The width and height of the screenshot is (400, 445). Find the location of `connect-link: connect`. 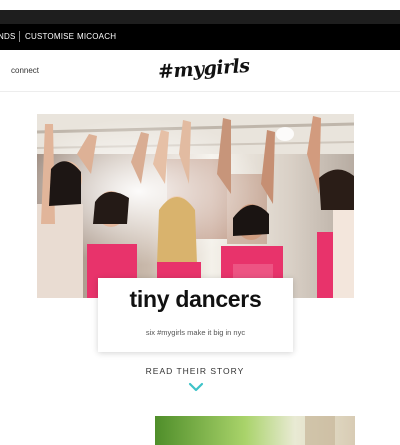

connect-link: connect is located at coordinates (25, 70).